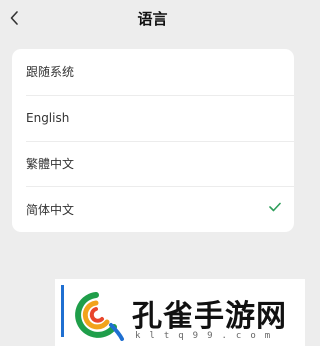  What do you see at coordinates (48, 117) in the screenshot?
I see `language-option-label: English` at bounding box center [48, 117].